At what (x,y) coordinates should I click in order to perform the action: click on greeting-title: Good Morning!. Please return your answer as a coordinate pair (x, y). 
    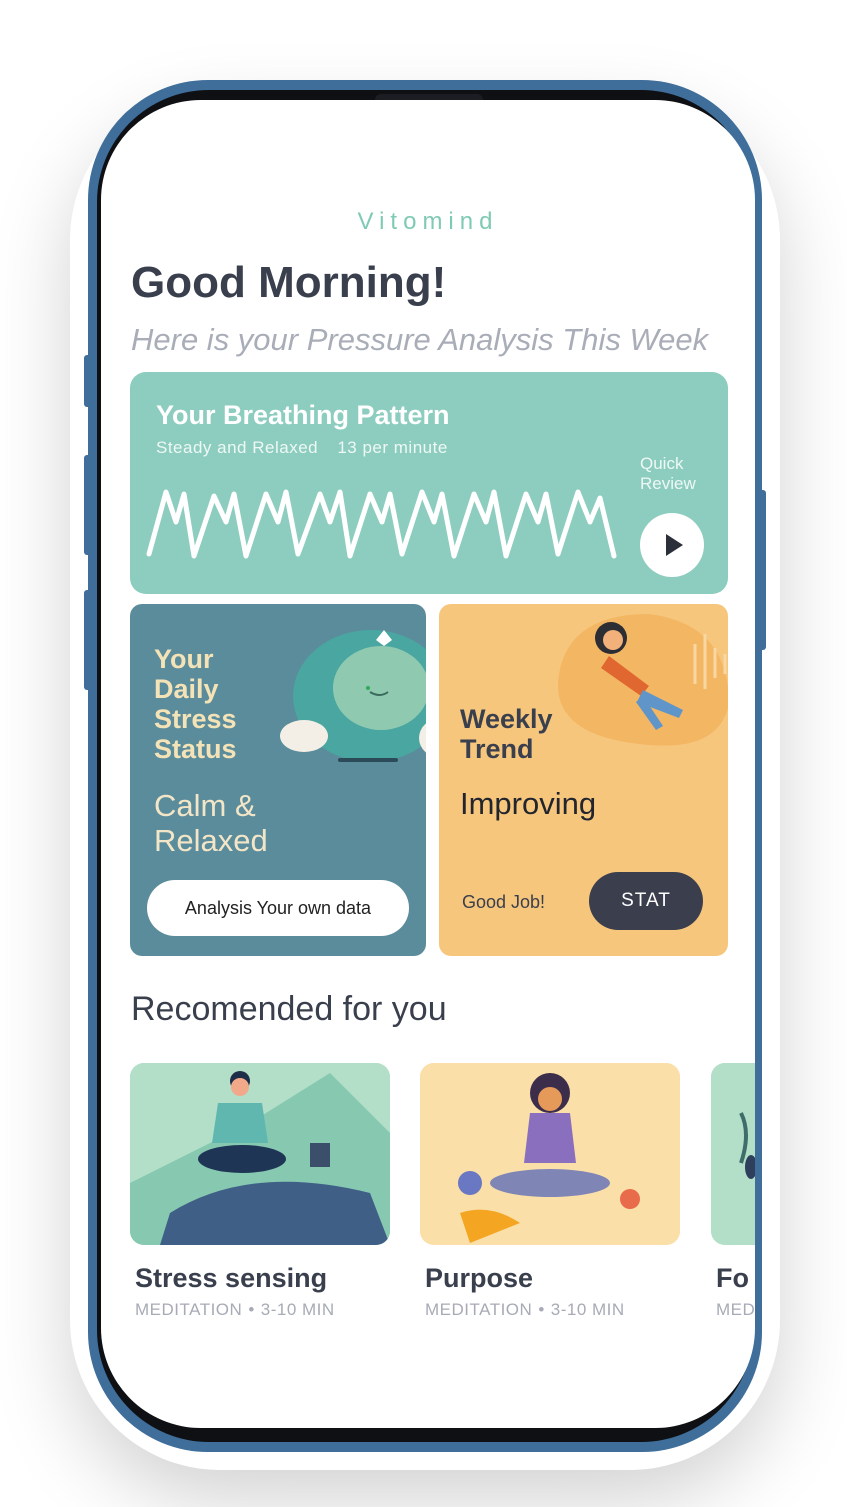
    Looking at the image, I should click on (289, 282).